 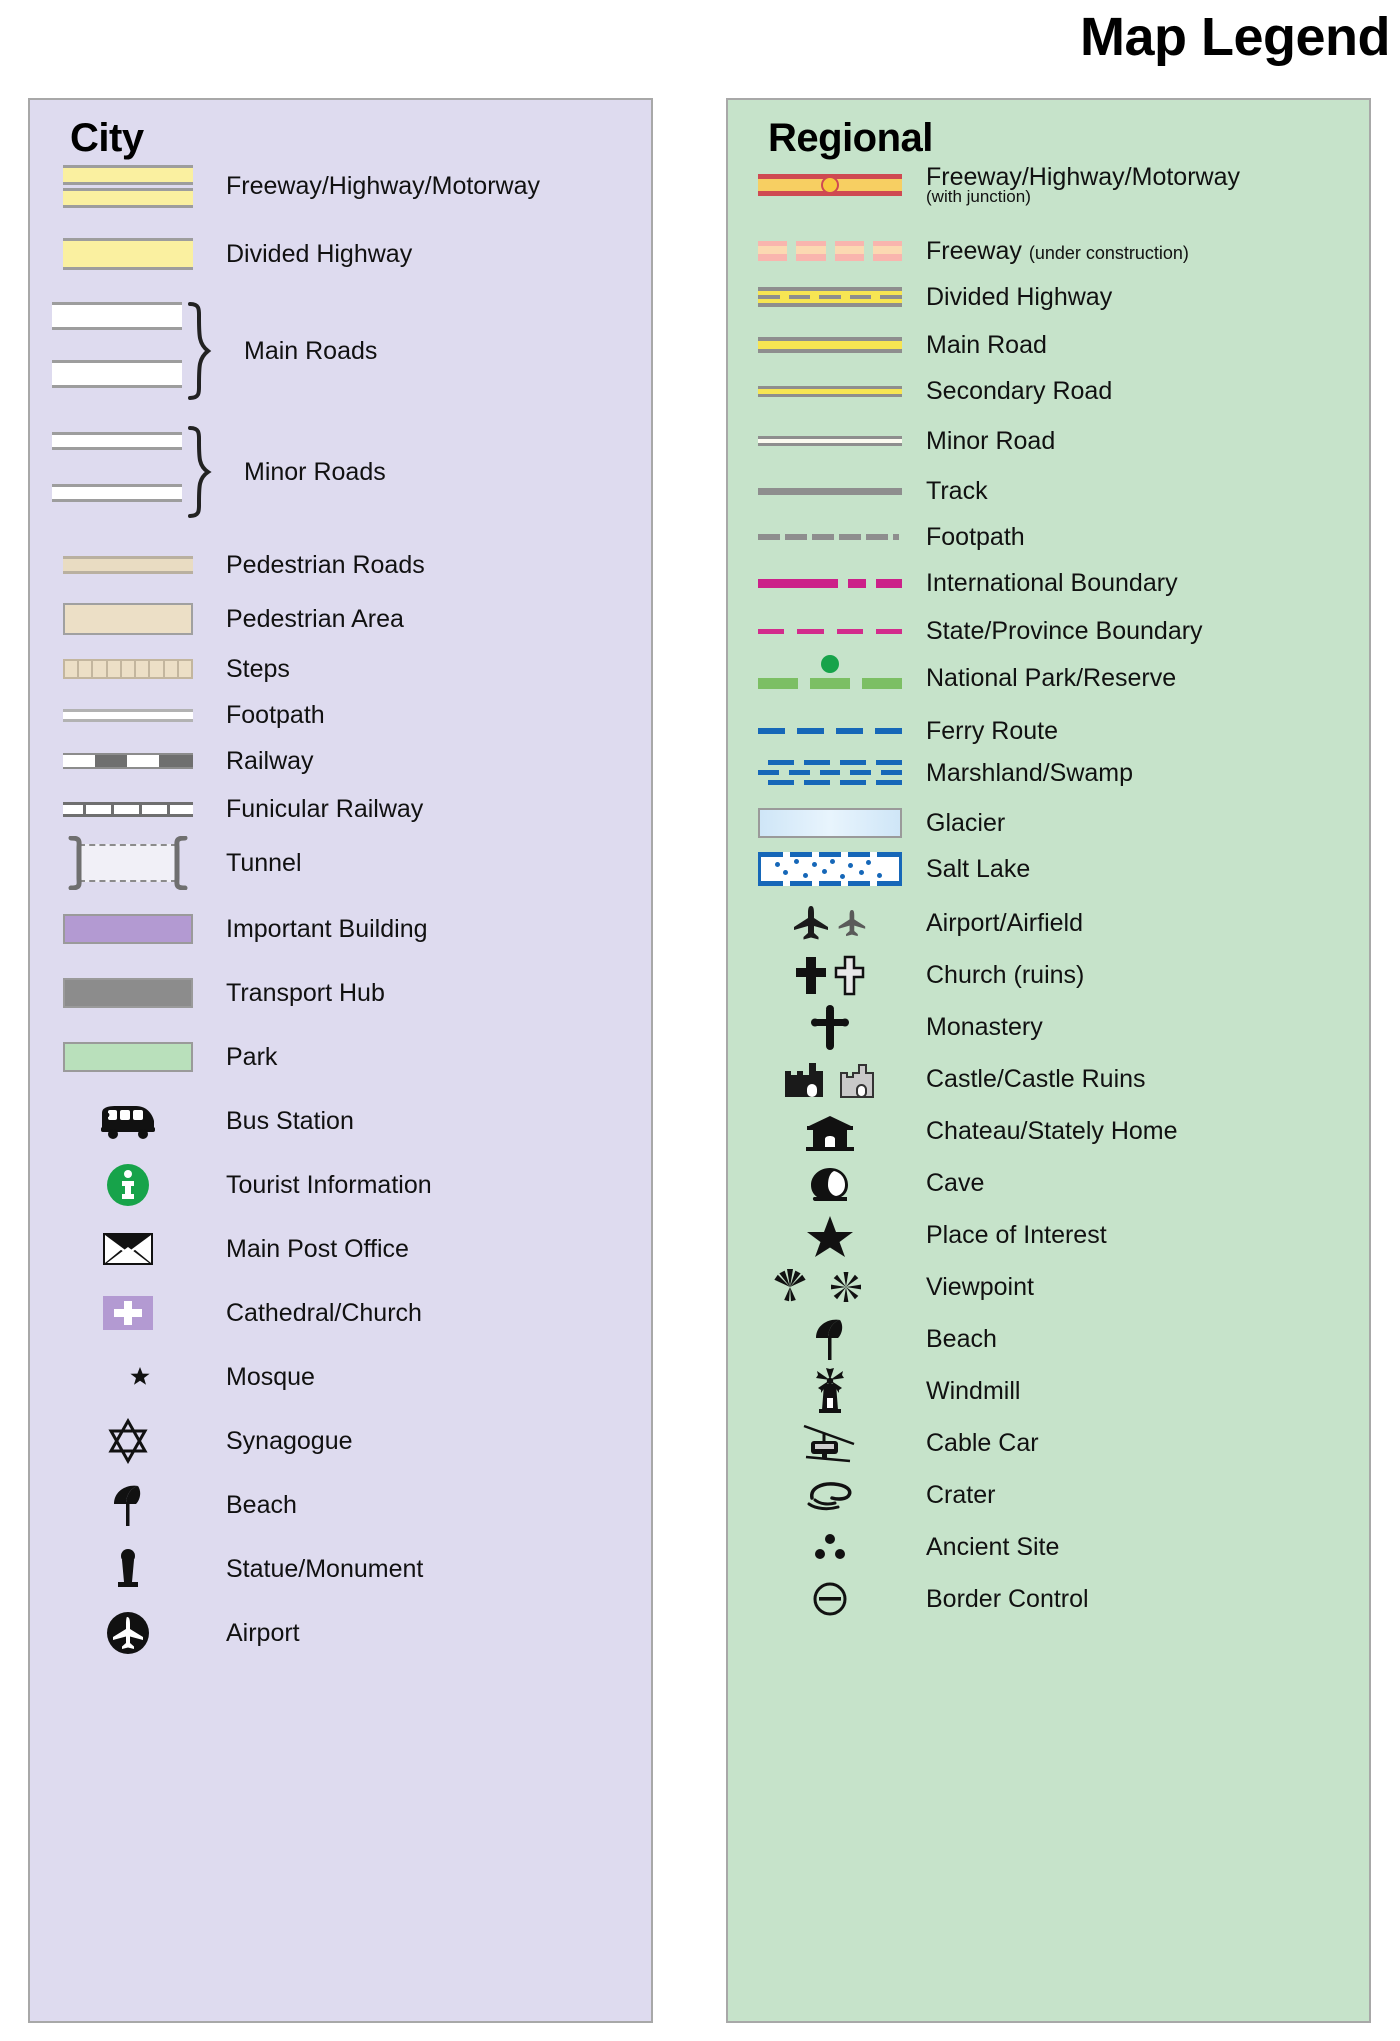 I want to click on legend-label: Synagogue, so click(x=289, y=1440).